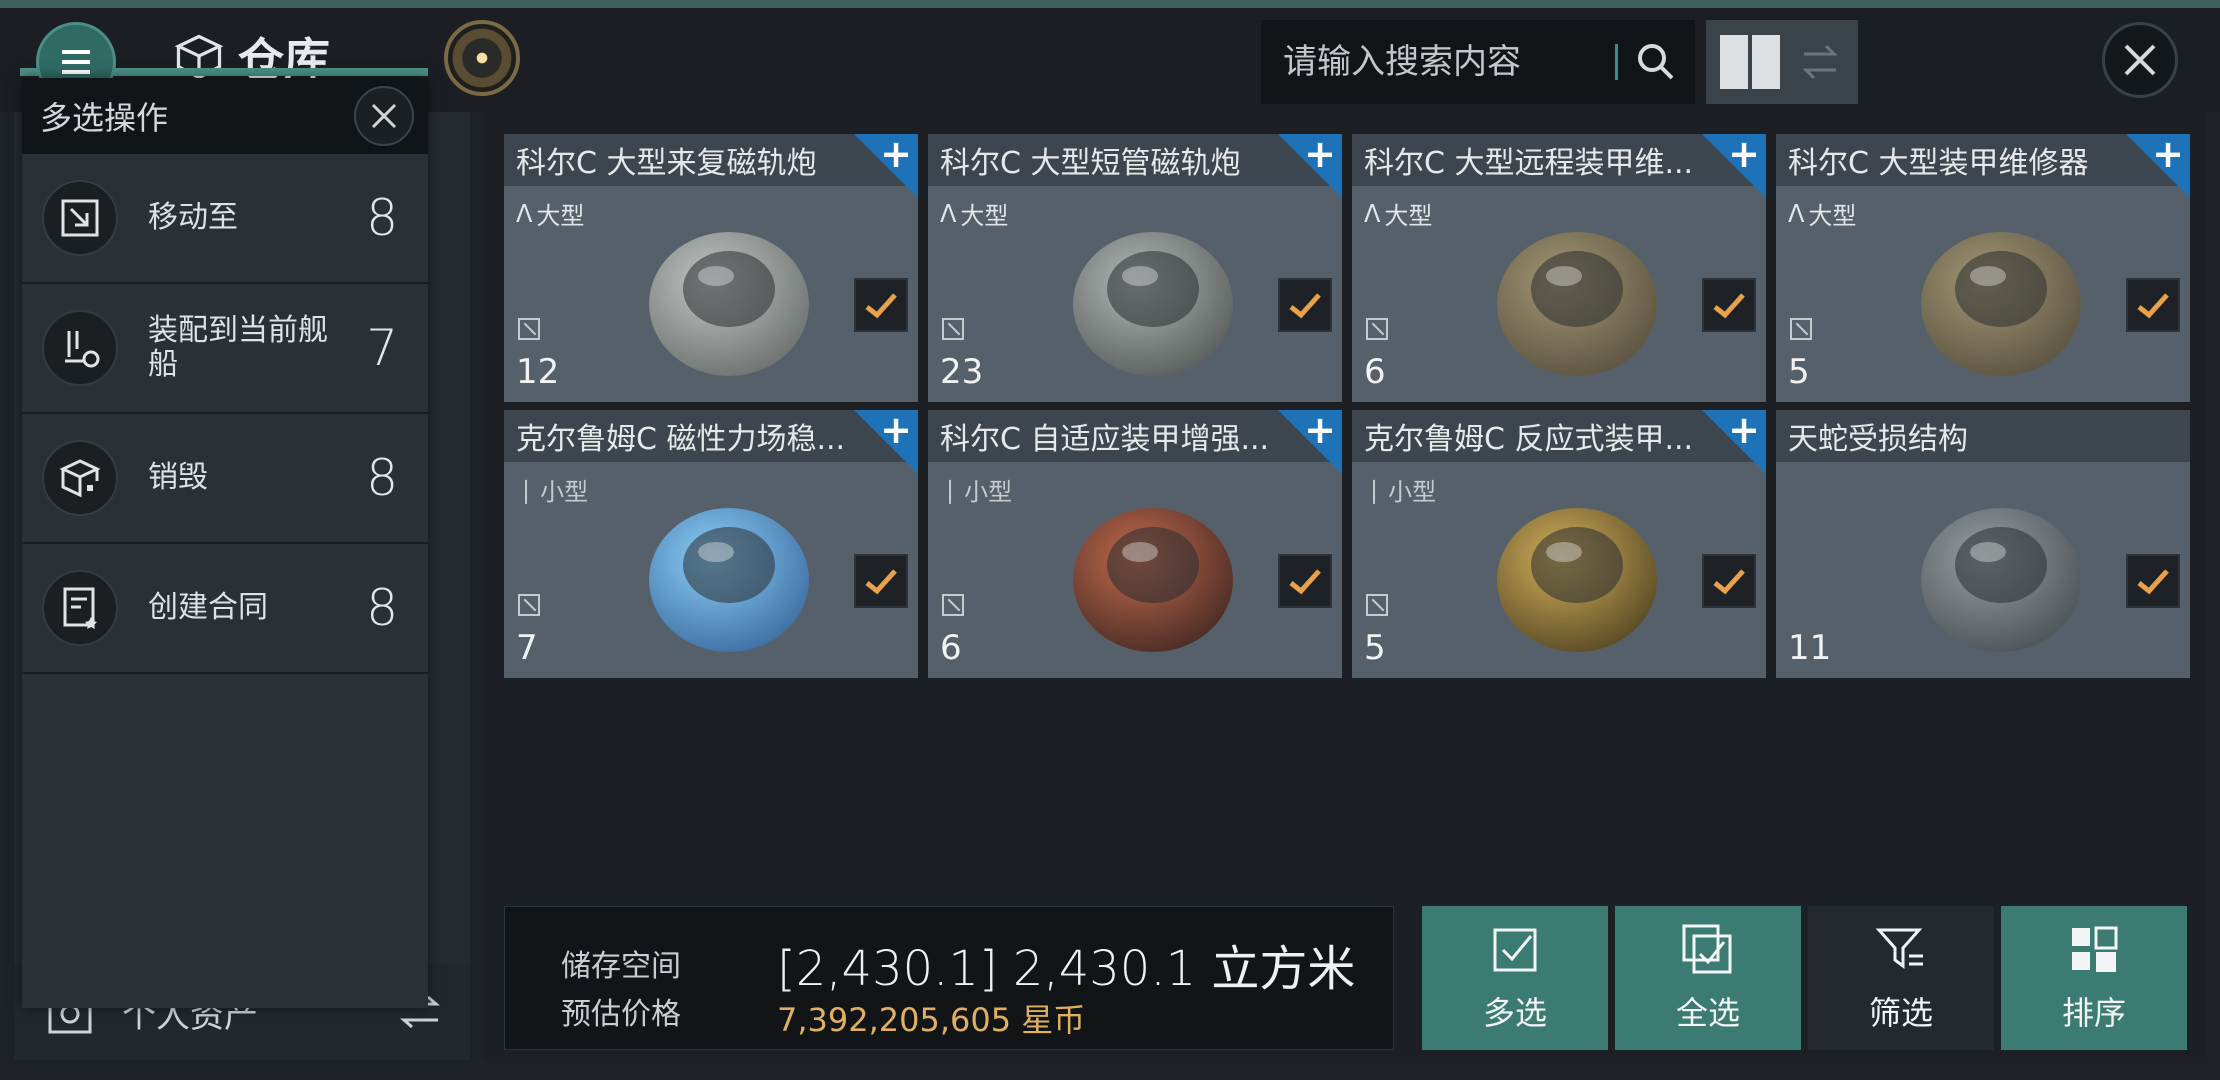  I want to click on close-icon, so click(384, 116).